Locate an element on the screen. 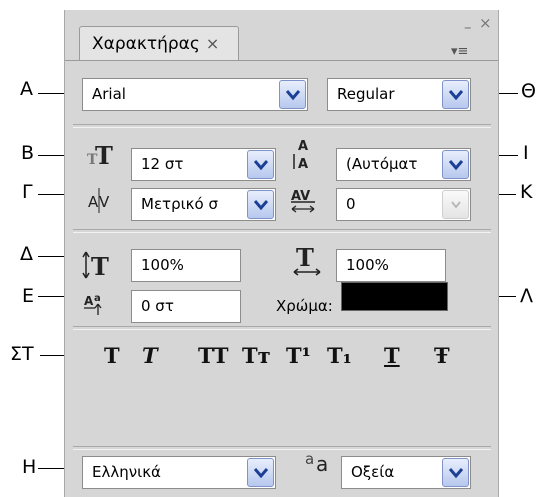 The height and width of the screenshot is (497, 544). callout-i: I is located at coordinates (526, 153).